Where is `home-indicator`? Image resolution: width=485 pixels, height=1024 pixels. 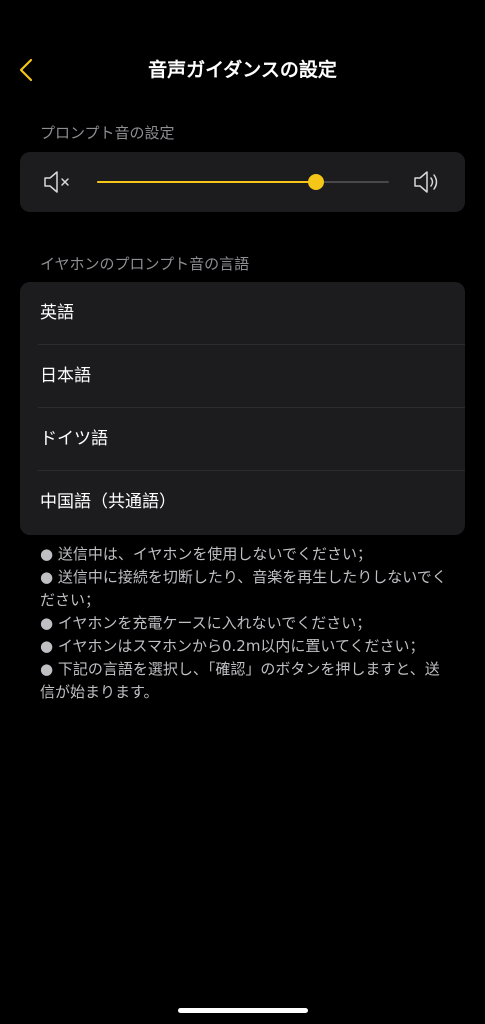
home-indicator is located at coordinates (243, 1010).